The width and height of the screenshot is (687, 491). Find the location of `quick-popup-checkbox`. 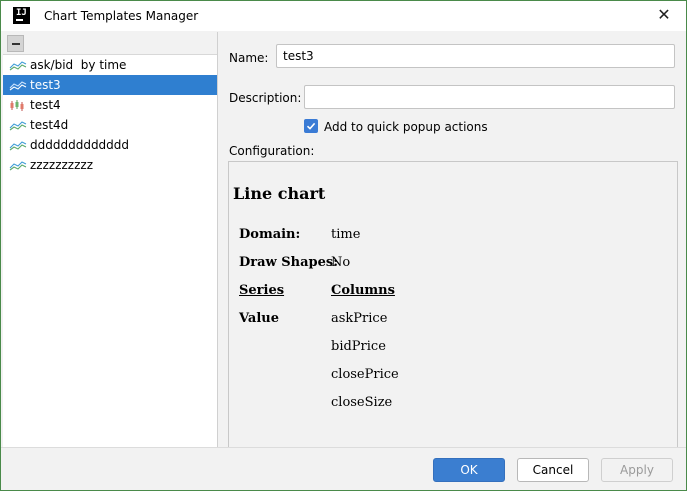

quick-popup-checkbox is located at coordinates (311, 126).